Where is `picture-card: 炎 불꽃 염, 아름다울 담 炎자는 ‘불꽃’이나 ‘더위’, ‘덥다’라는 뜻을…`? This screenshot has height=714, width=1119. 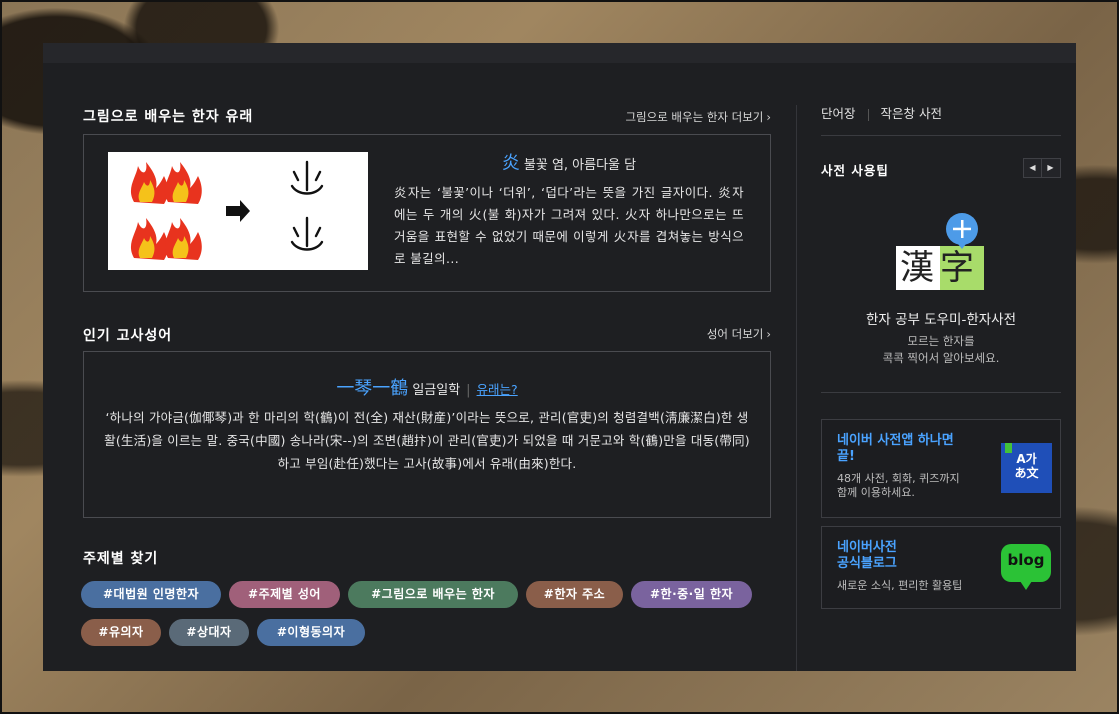 picture-card: 炎 불꽃 염, 아름다울 담 炎자는 ‘불꽃’이나 ‘더위’, ‘덥다’라는 뜻을… is located at coordinates (427, 213).